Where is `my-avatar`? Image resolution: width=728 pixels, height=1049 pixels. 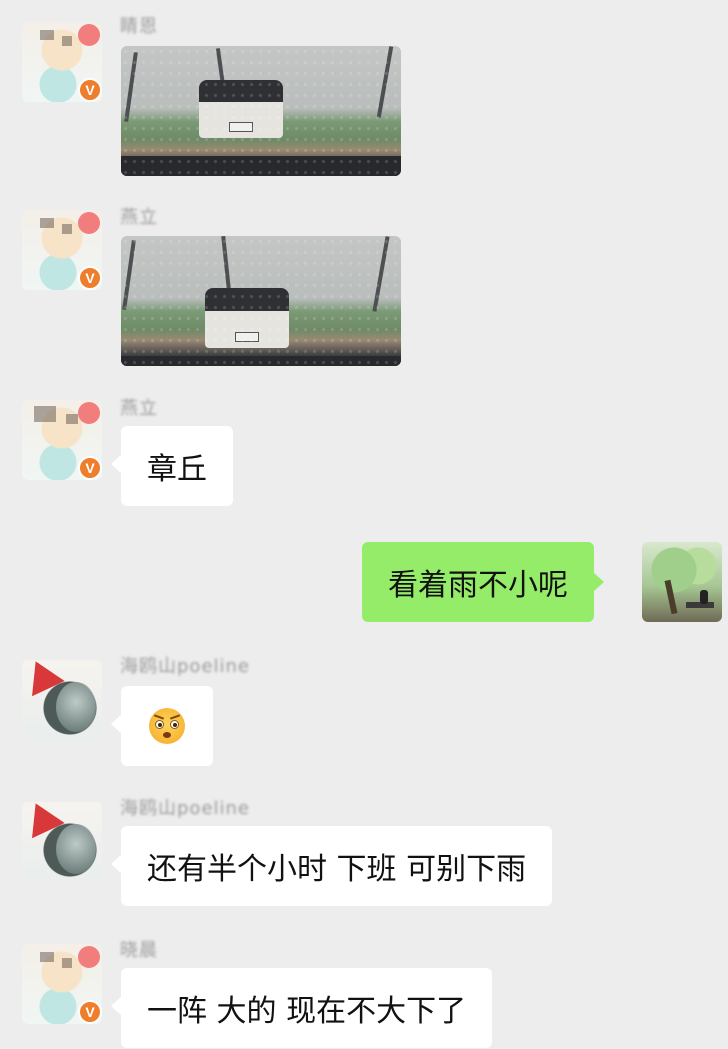
my-avatar is located at coordinates (682, 582).